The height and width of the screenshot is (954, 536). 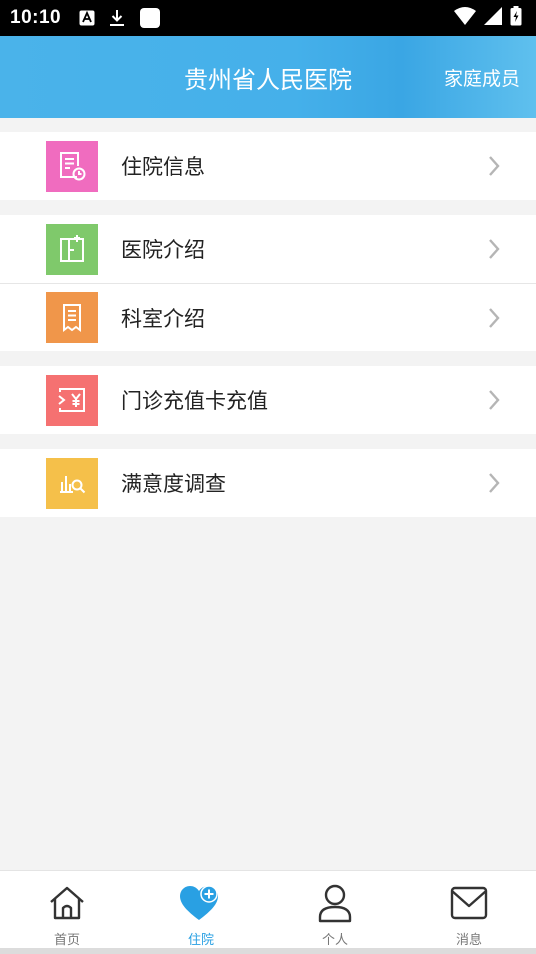 I want to click on card-yuan-icon, so click(x=72, y=400).